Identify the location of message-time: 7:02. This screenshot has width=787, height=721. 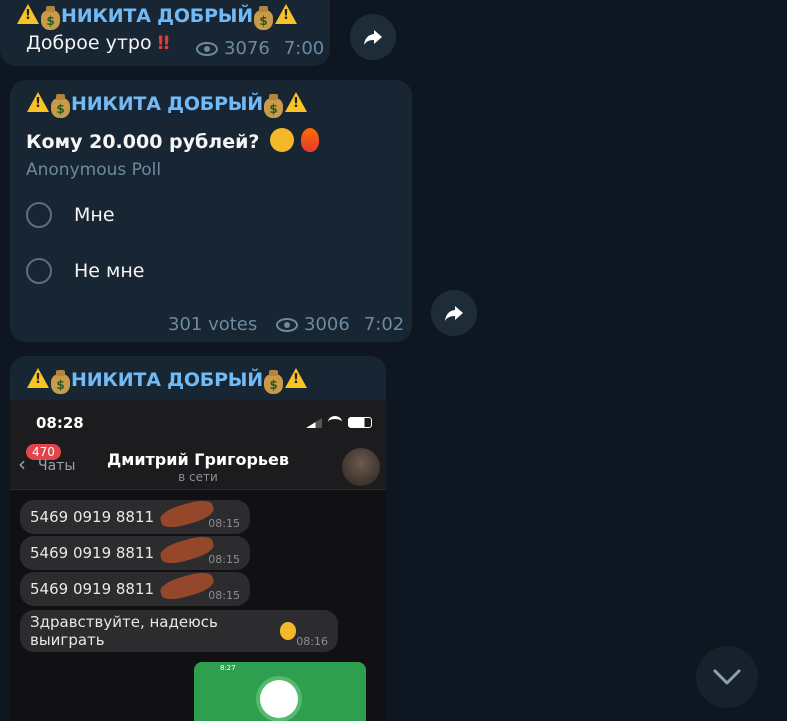
(384, 324).